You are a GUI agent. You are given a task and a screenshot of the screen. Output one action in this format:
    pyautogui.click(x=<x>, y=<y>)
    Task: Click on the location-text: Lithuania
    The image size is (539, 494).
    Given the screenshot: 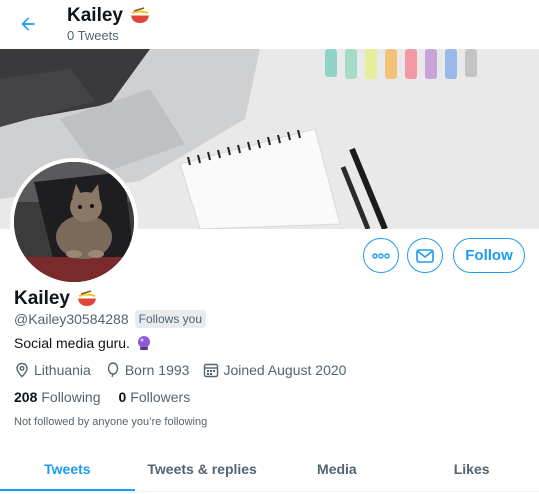 What is the action you would take?
    pyautogui.click(x=62, y=370)
    